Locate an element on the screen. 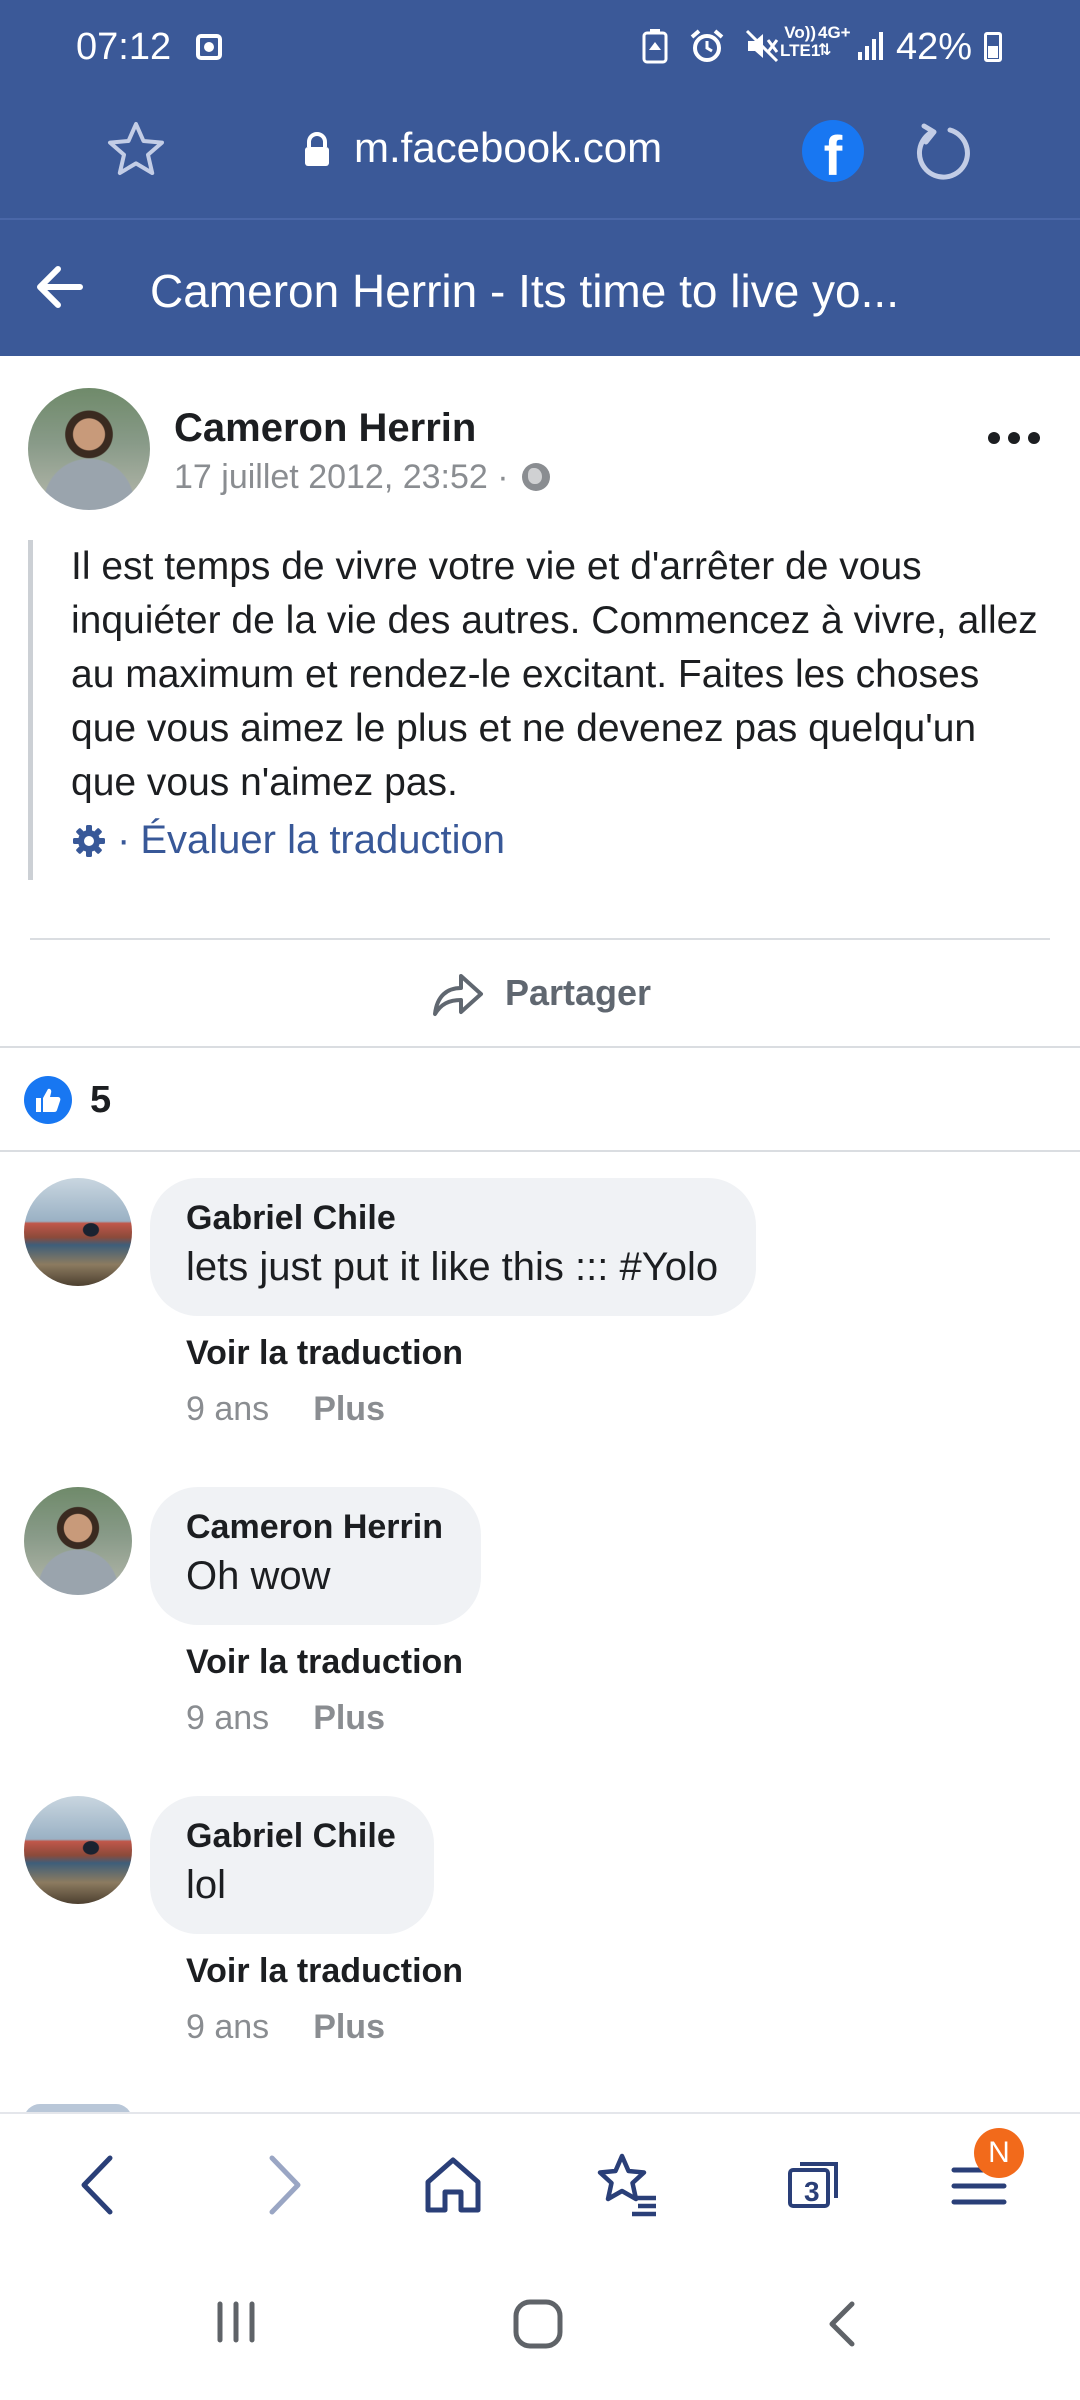  rate-translation-label: Évaluer la traduction is located at coordinates (322, 840).